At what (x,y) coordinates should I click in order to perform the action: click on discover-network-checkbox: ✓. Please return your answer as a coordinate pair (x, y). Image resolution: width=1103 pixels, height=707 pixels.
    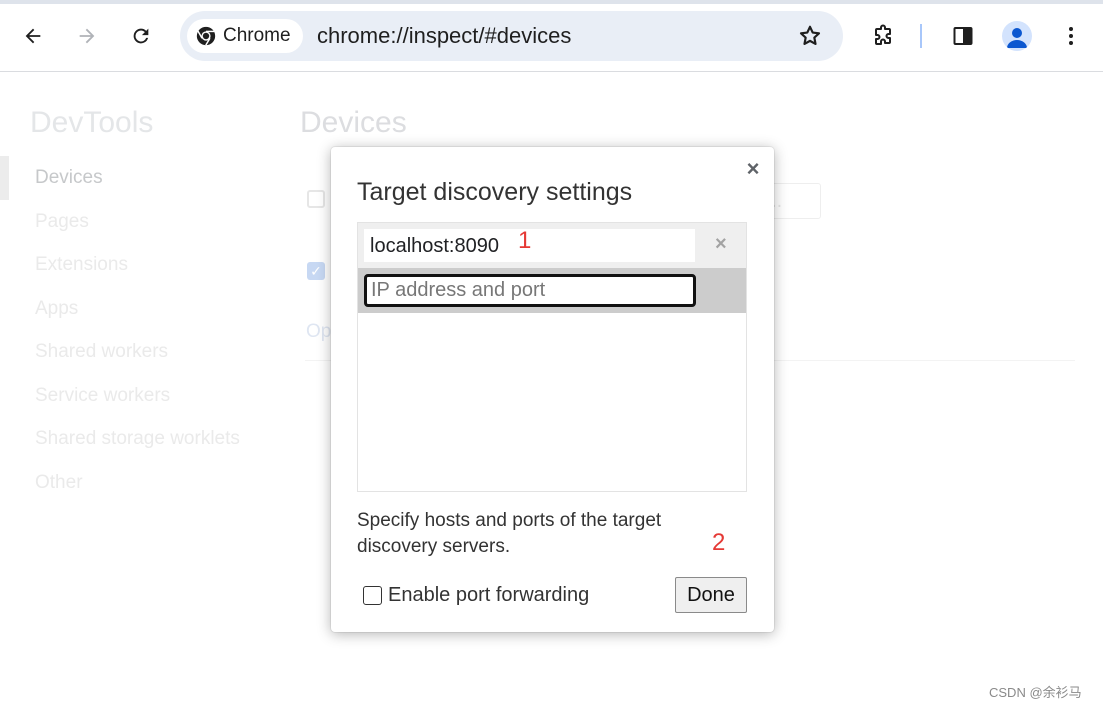
    Looking at the image, I should click on (316, 271).